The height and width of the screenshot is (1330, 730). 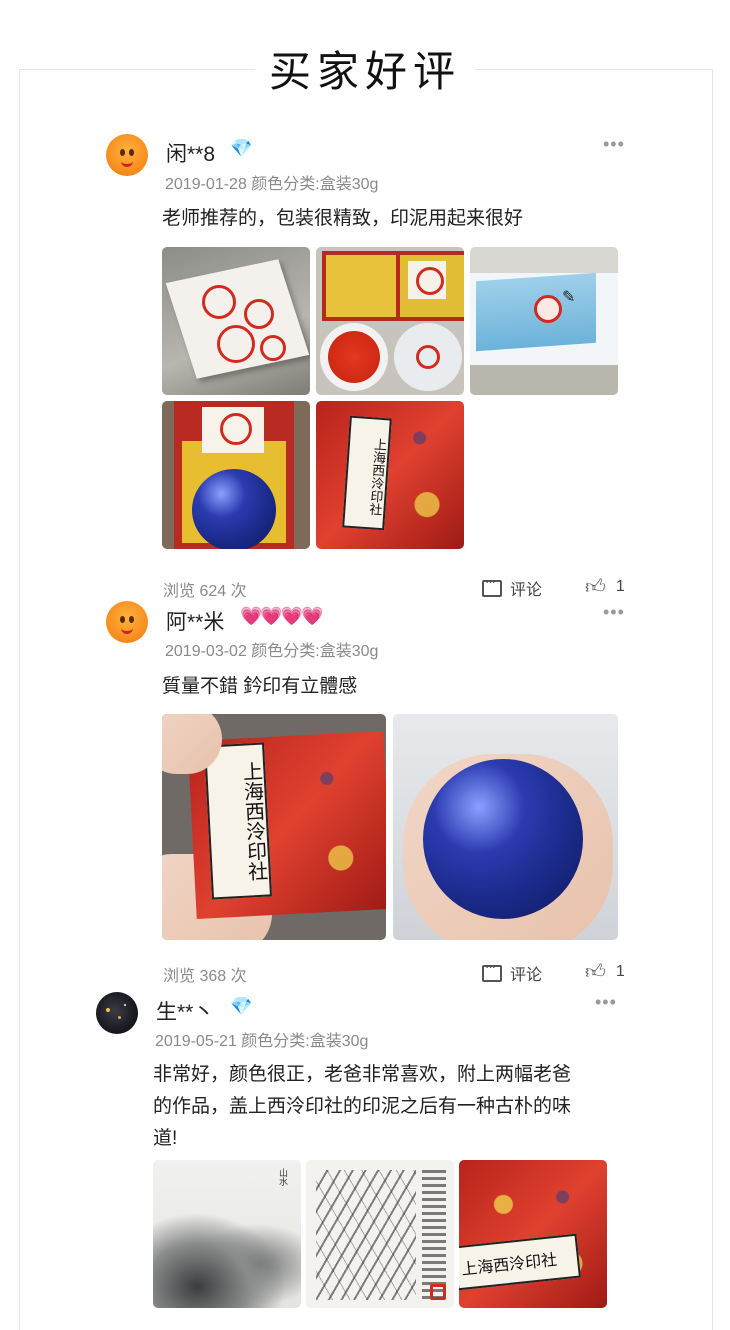 What do you see at coordinates (282, 616) in the screenshot?
I see `heart-icon: 💗💗💗💗` at bounding box center [282, 616].